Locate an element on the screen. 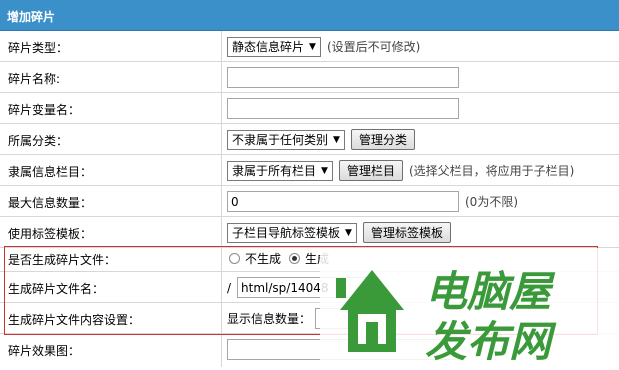 The width and height of the screenshot is (619, 370). column-select: 隶属于所有栏目 ▼ is located at coordinates (280, 170).